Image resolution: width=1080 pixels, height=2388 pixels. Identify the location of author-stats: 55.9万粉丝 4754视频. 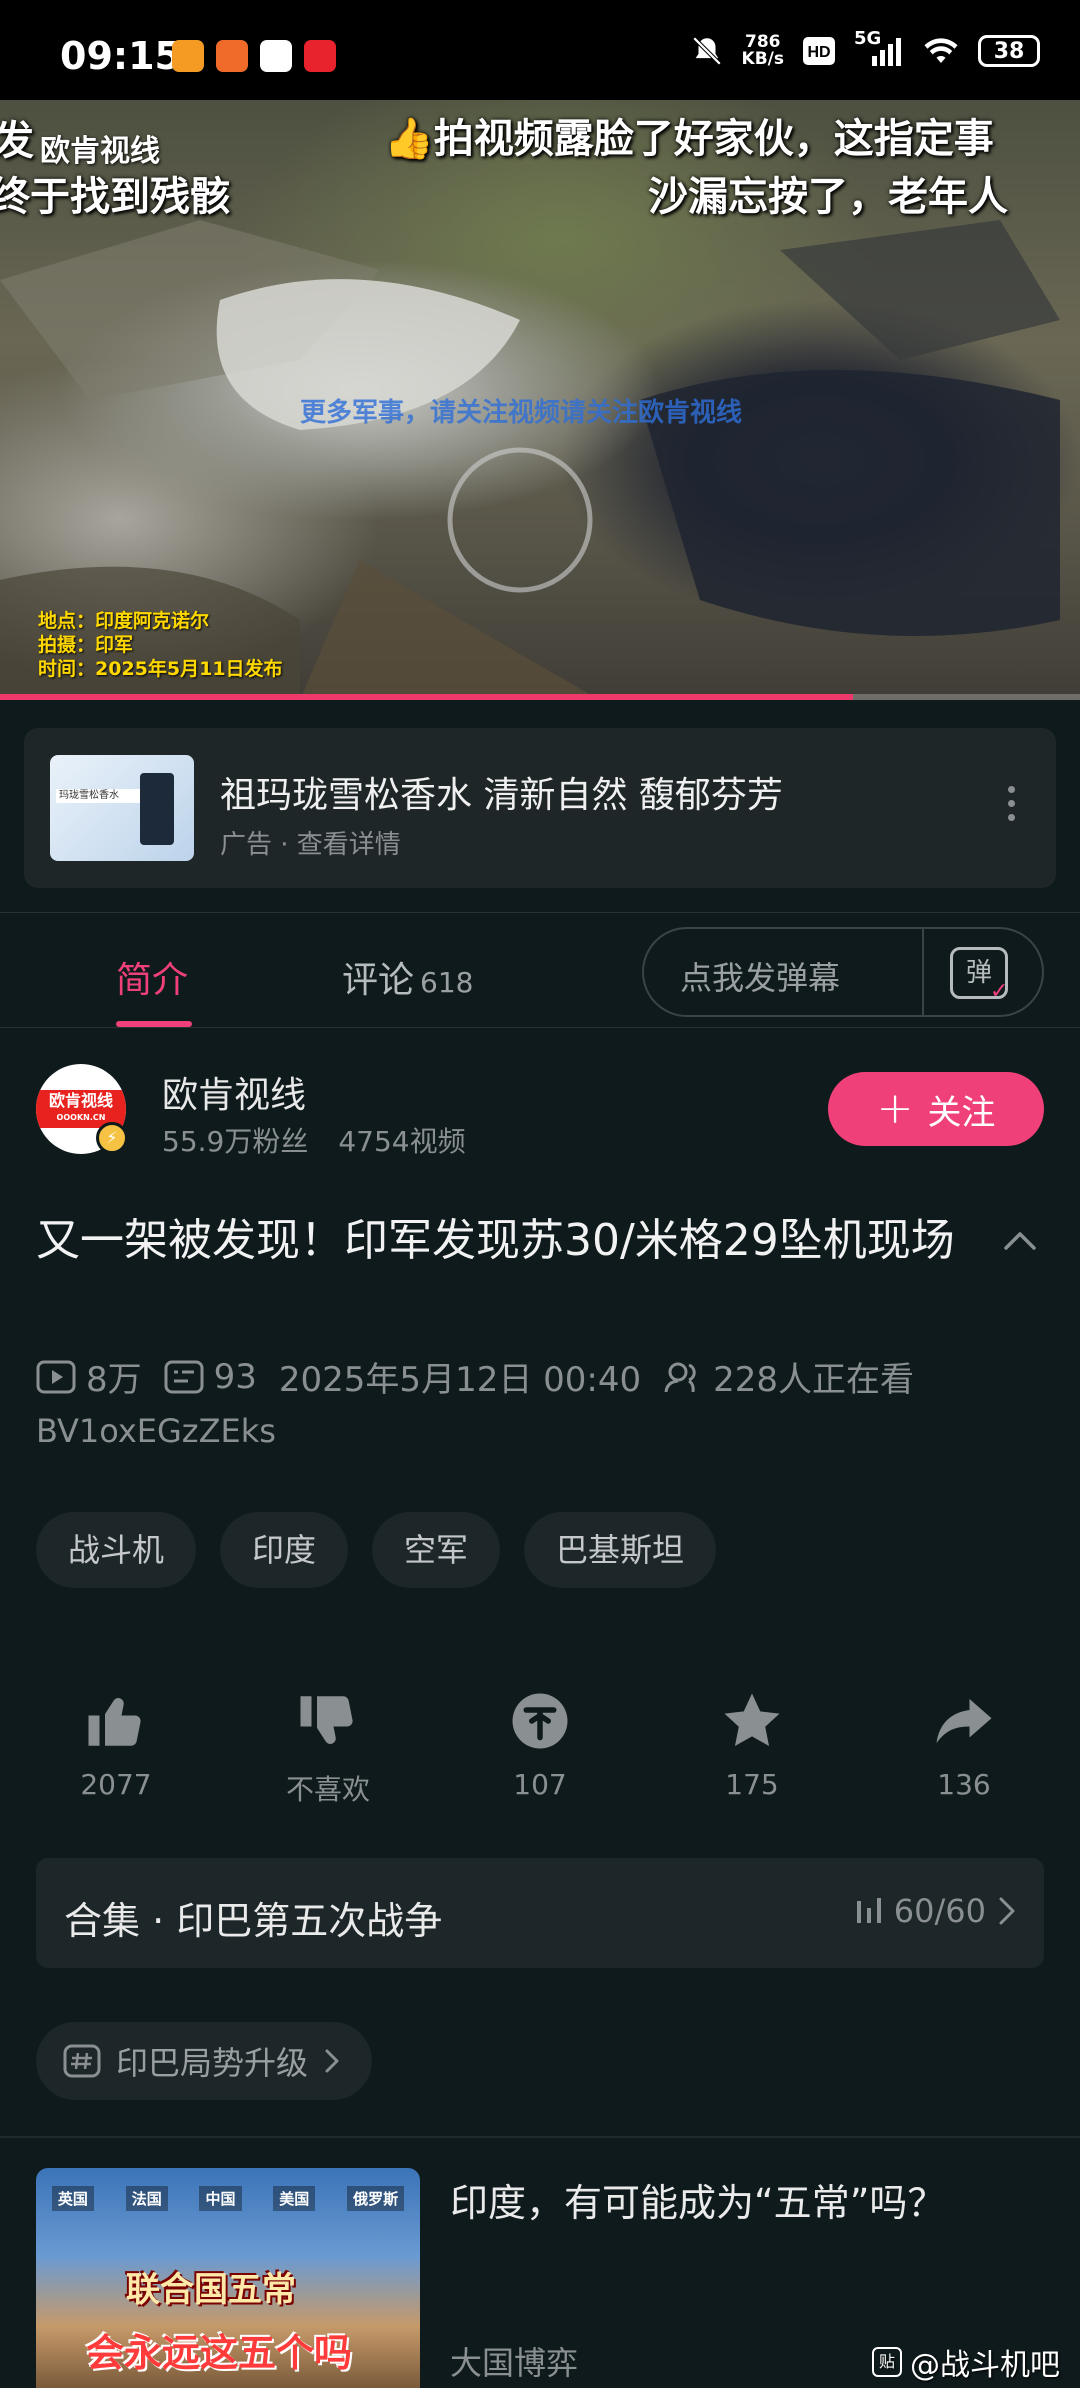
(314, 1140).